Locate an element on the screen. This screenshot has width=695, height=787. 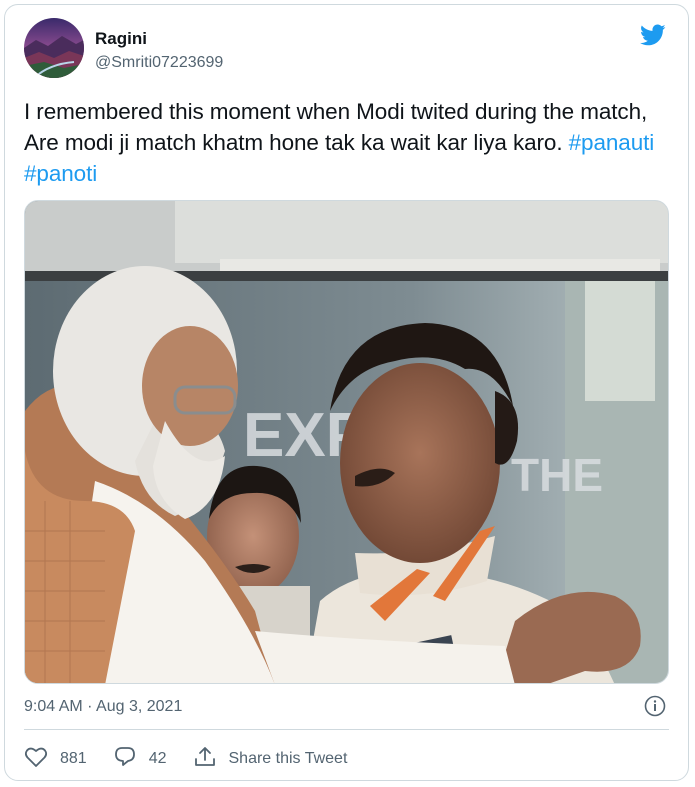
tweet-timestamp: 9:04 AM · Aug 3, 2021 is located at coordinates (103, 707).